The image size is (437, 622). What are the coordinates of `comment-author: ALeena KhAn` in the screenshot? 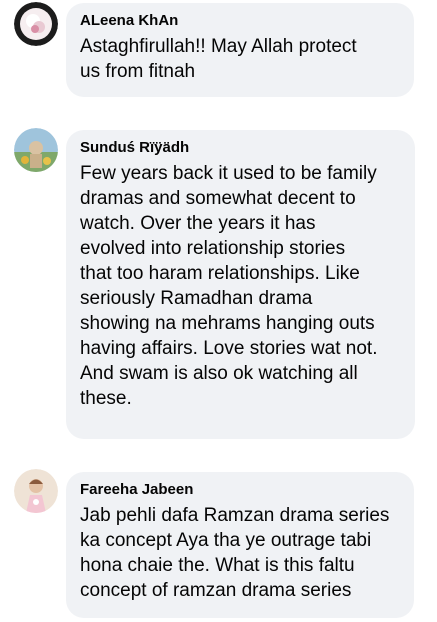 It's located at (240, 20).